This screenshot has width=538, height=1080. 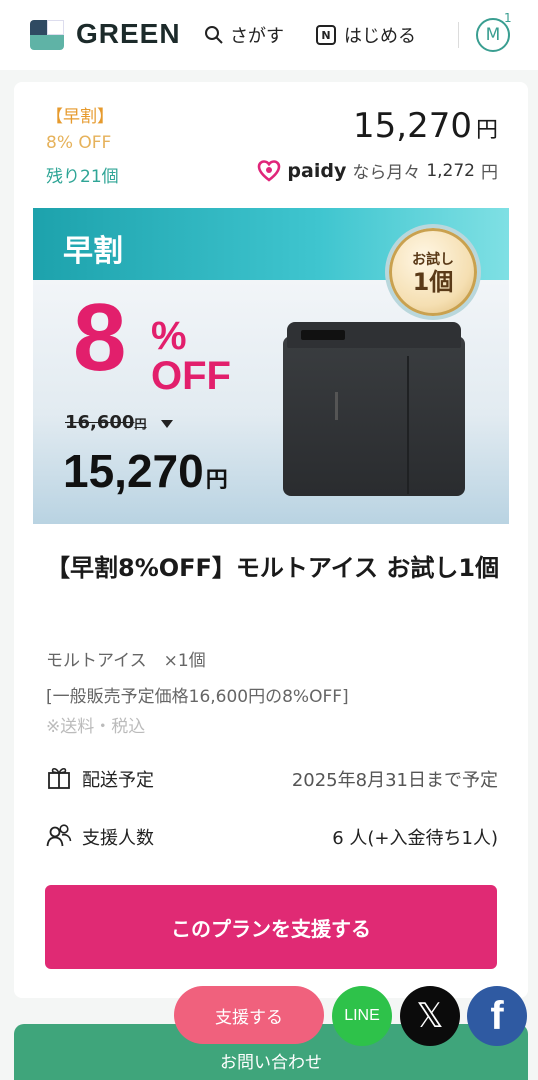 What do you see at coordinates (126, 661) in the screenshot?
I see `plan-item-line: モルトアイス ×1個` at bounding box center [126, 661].